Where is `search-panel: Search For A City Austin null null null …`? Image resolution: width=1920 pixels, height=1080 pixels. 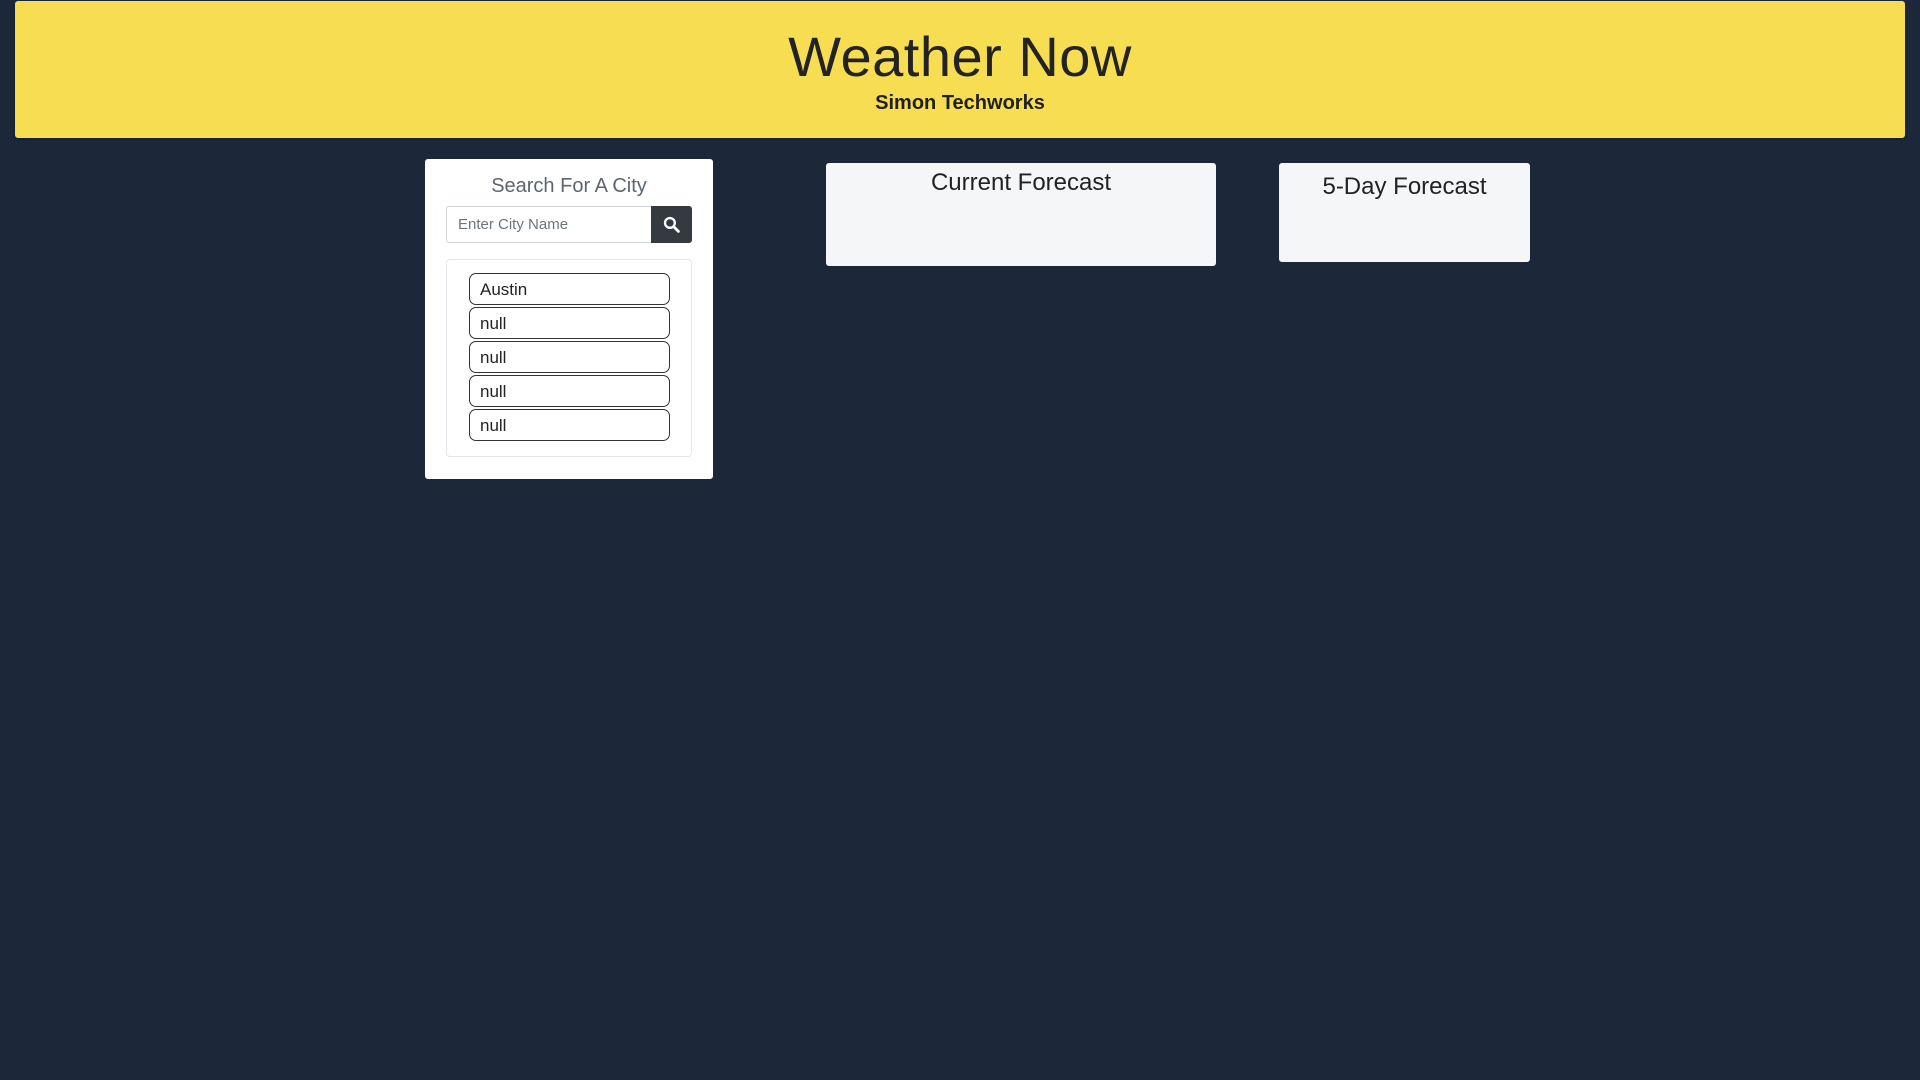
search-panel: Search For A City Austin null null null … is located at coordinates (569, 319).